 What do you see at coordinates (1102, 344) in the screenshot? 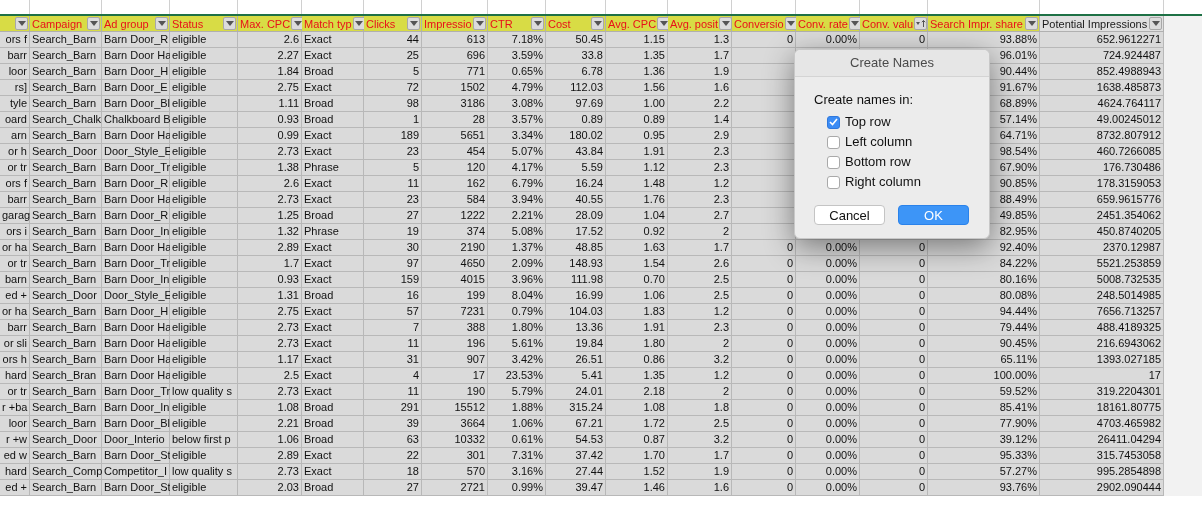
I see `table-cell: 216.6943062` at bounding box center [1102, 344].